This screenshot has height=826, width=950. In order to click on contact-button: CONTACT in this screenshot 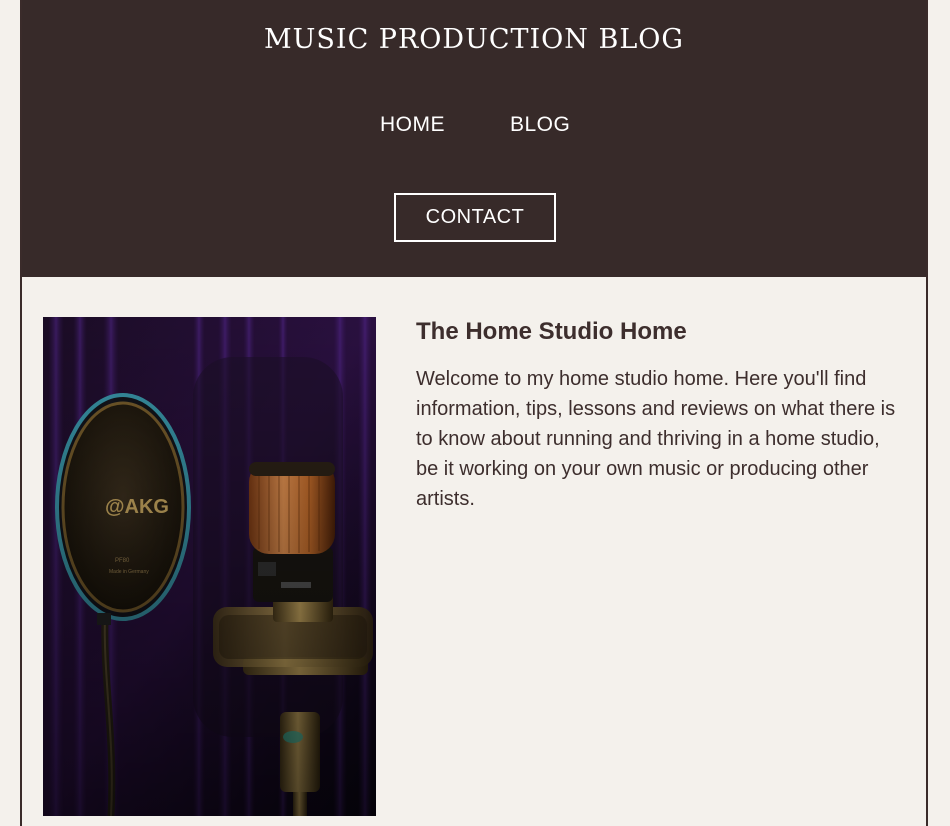, I will do `click(475, 217)`.